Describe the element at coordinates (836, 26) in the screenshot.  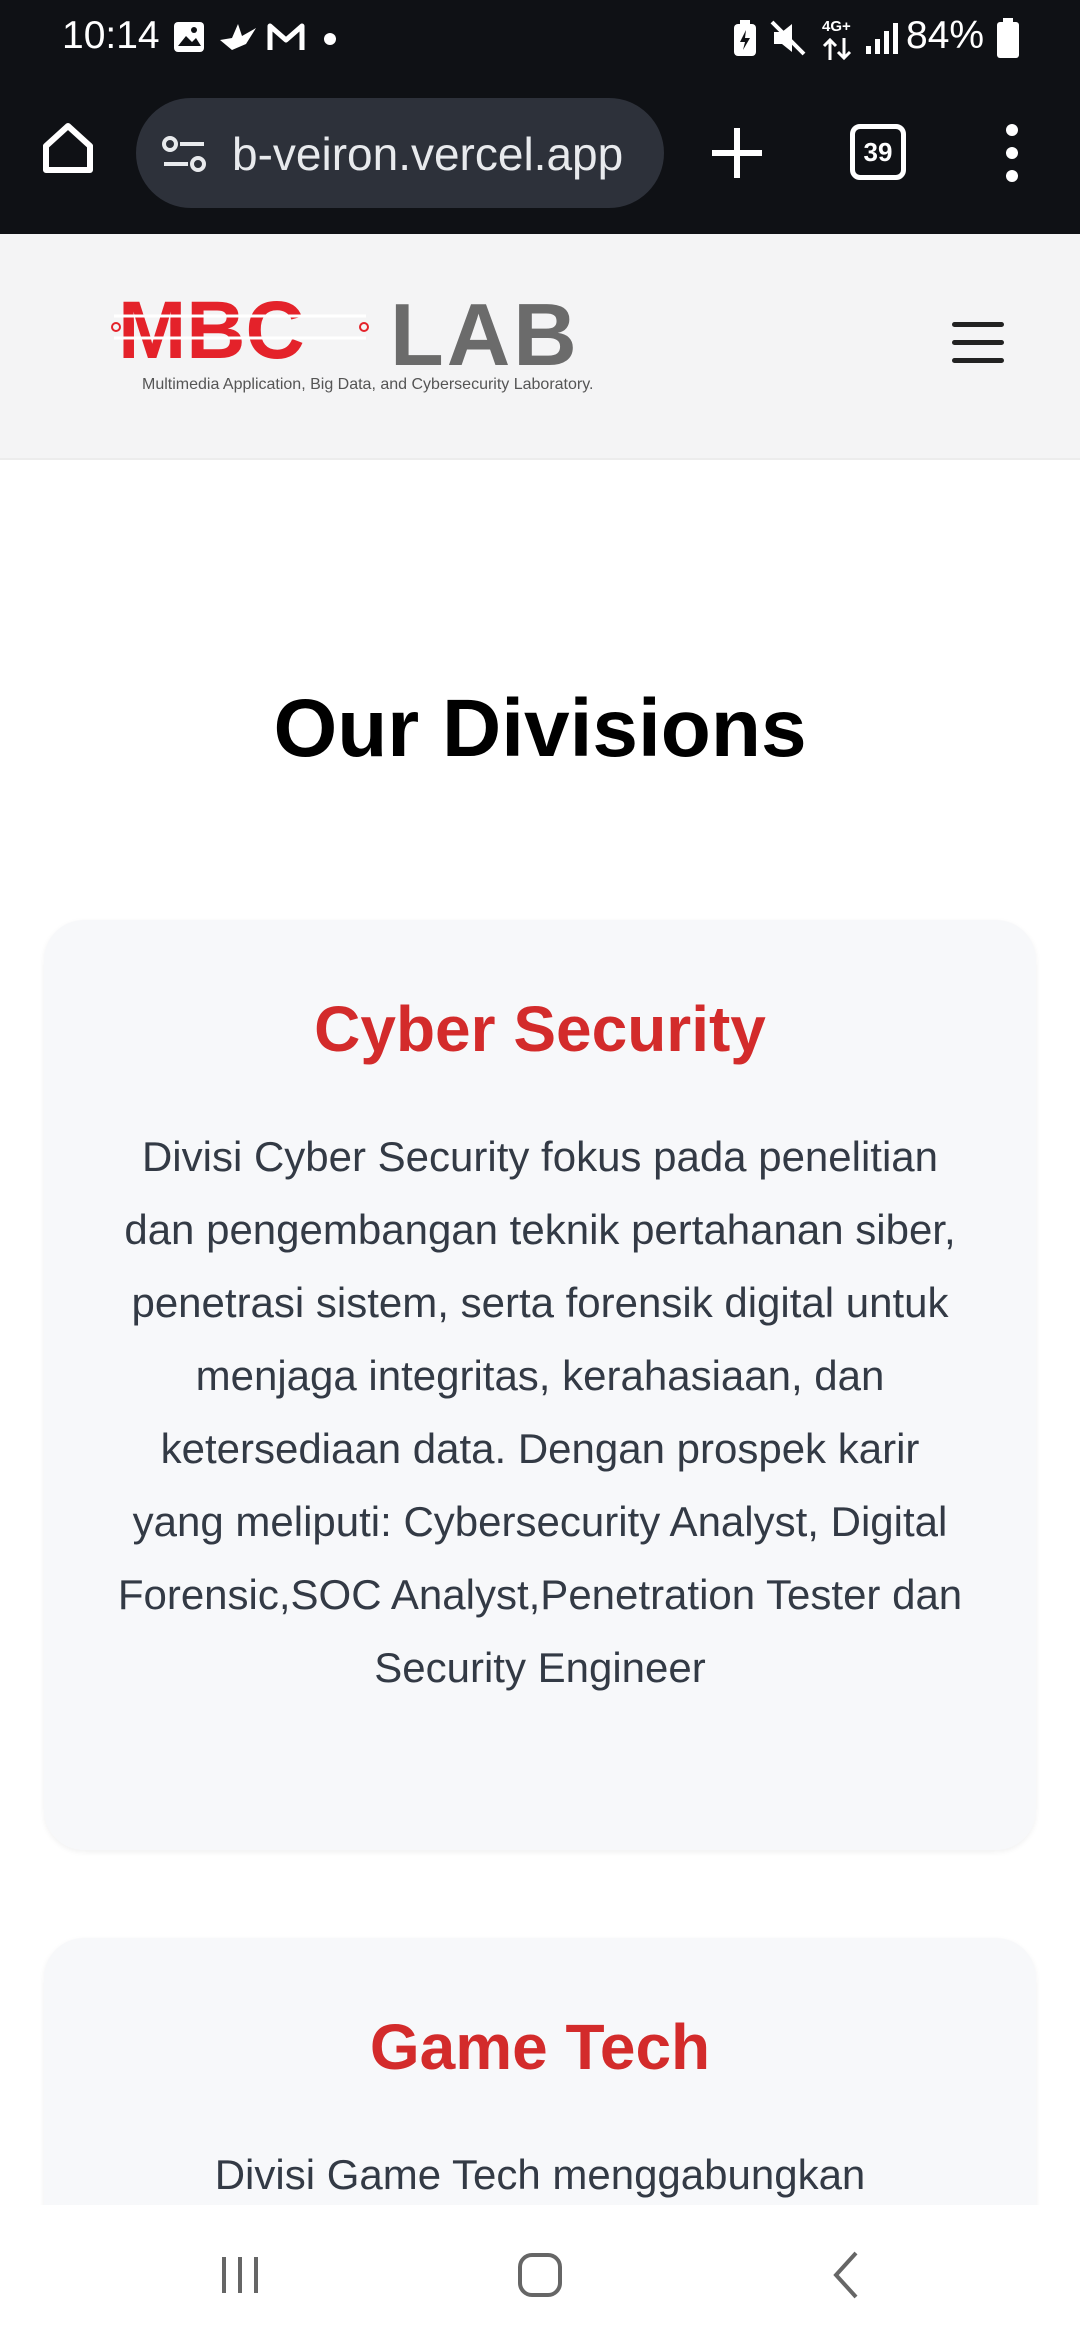
I see `network-label: 4G+` at that location.